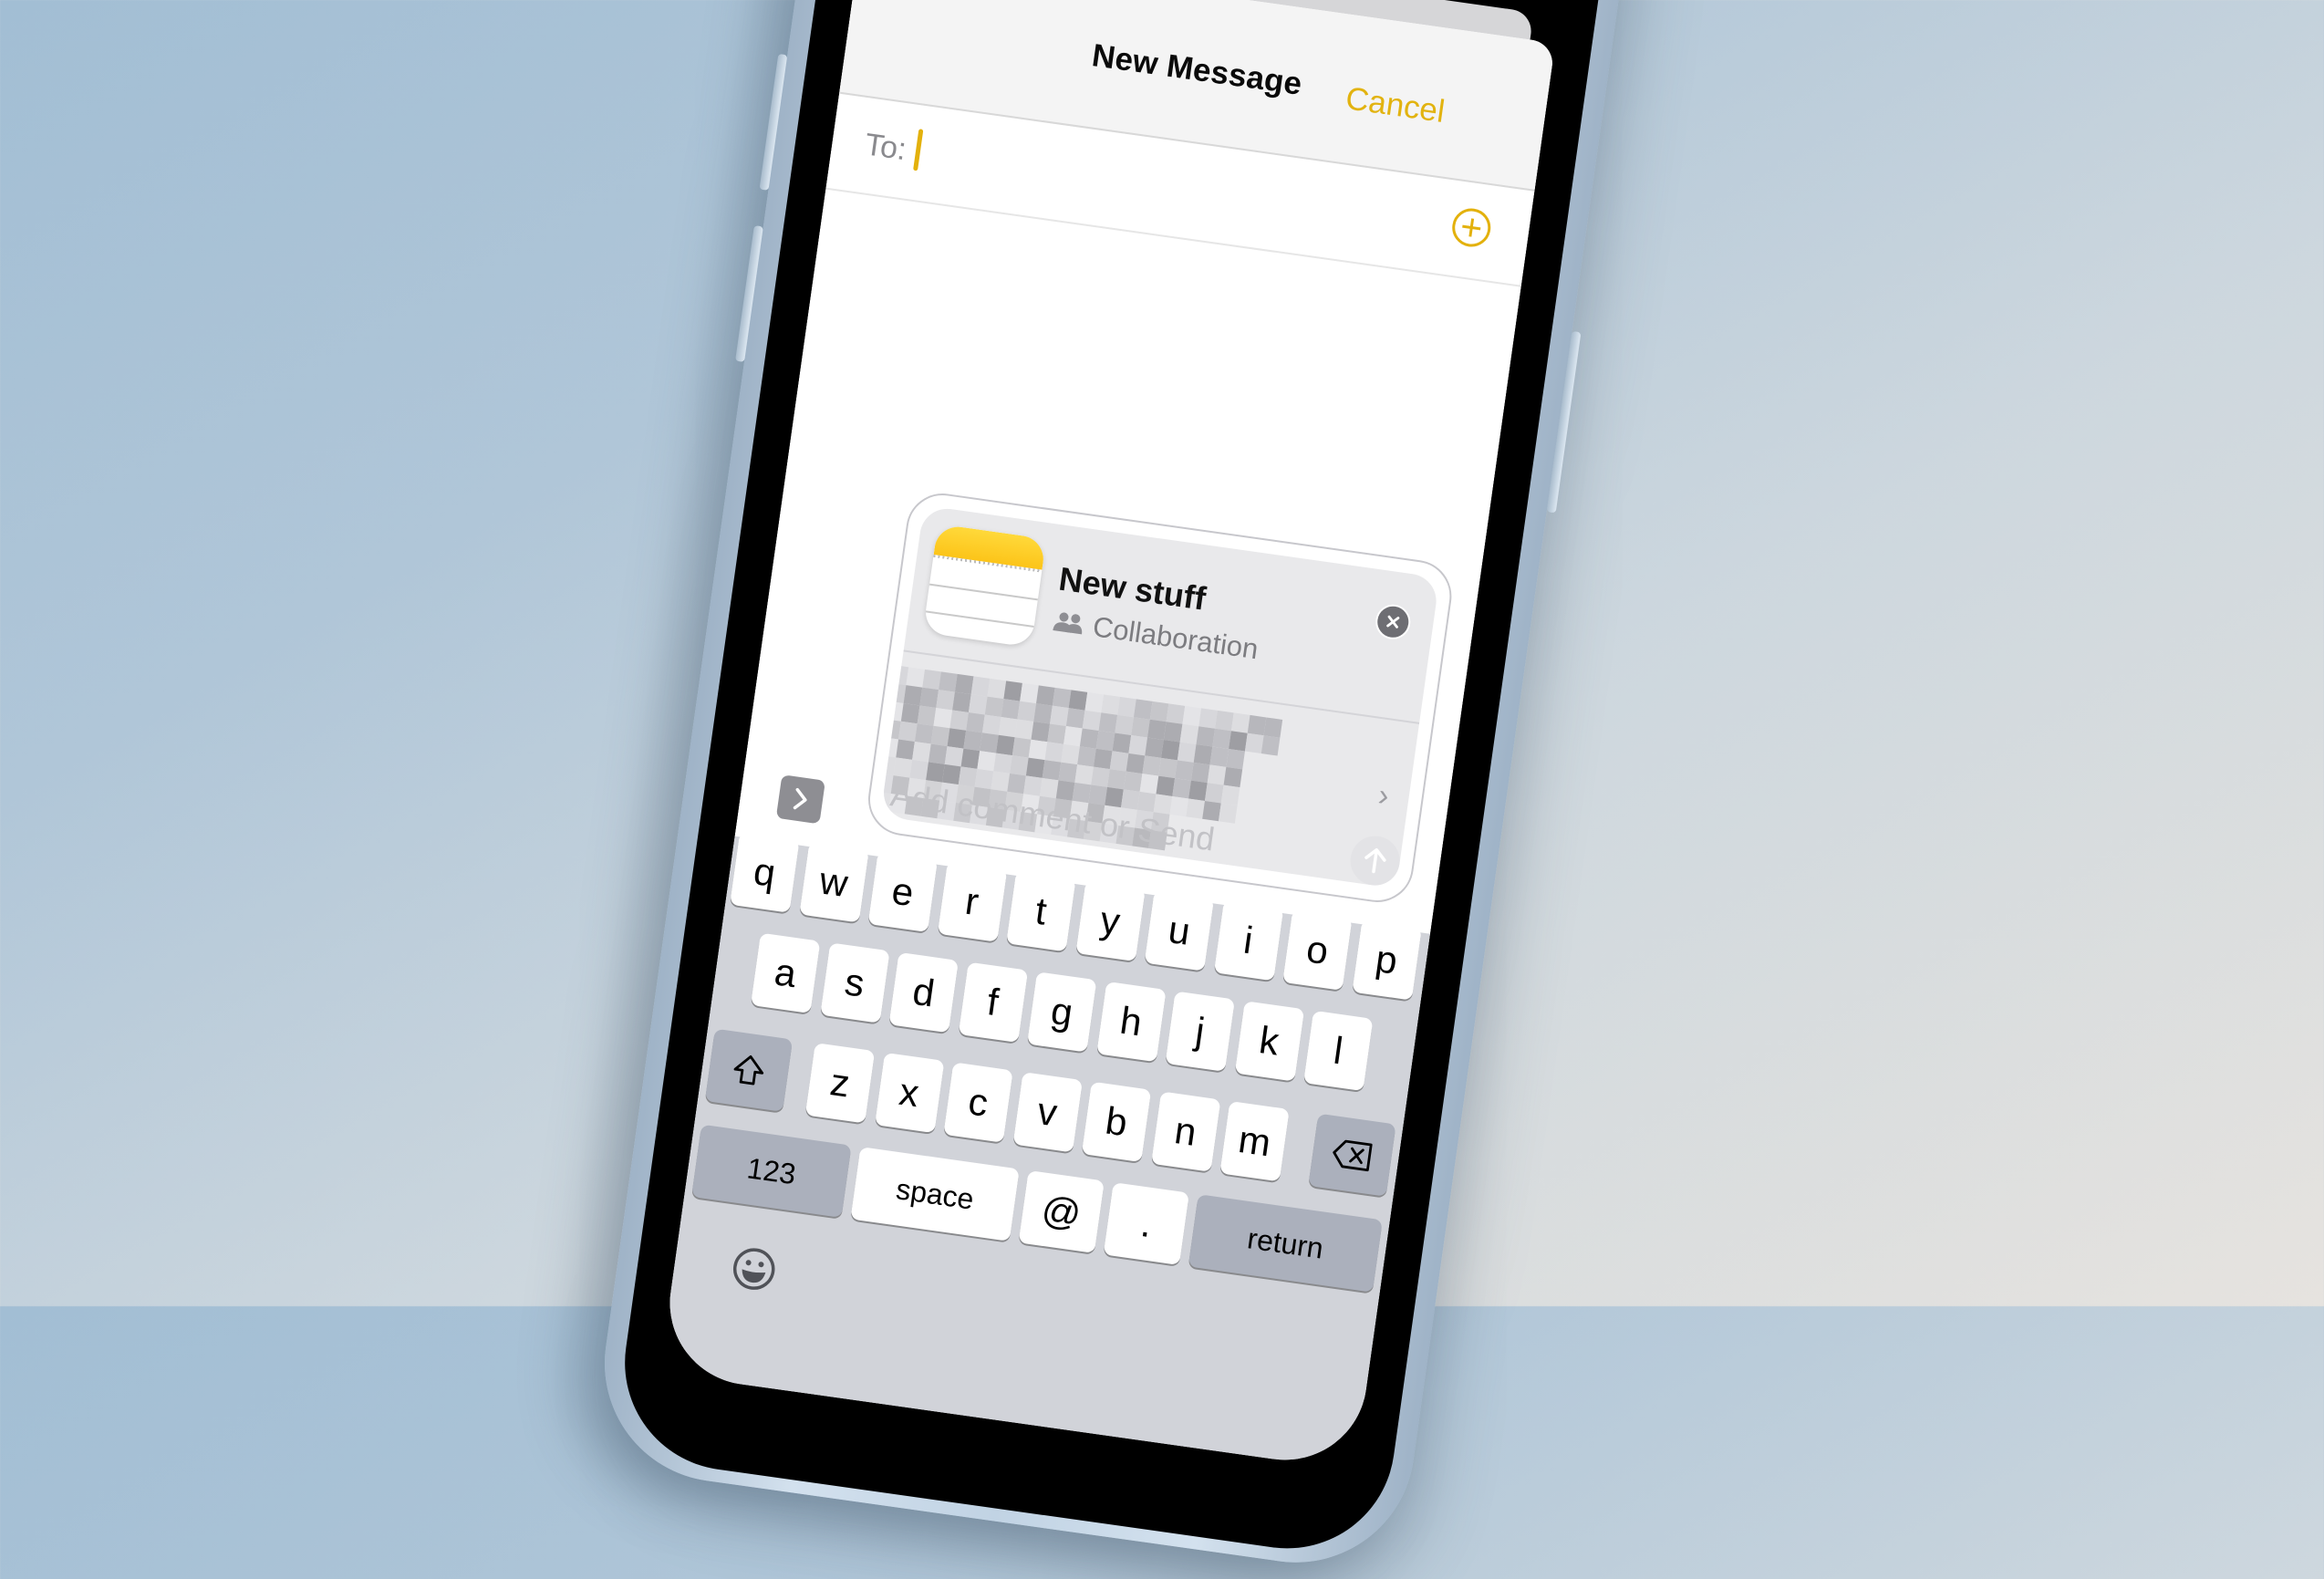 This screenshot has height=1579, width=2324. I want to click on key-n: n, so click(1185, 1131).